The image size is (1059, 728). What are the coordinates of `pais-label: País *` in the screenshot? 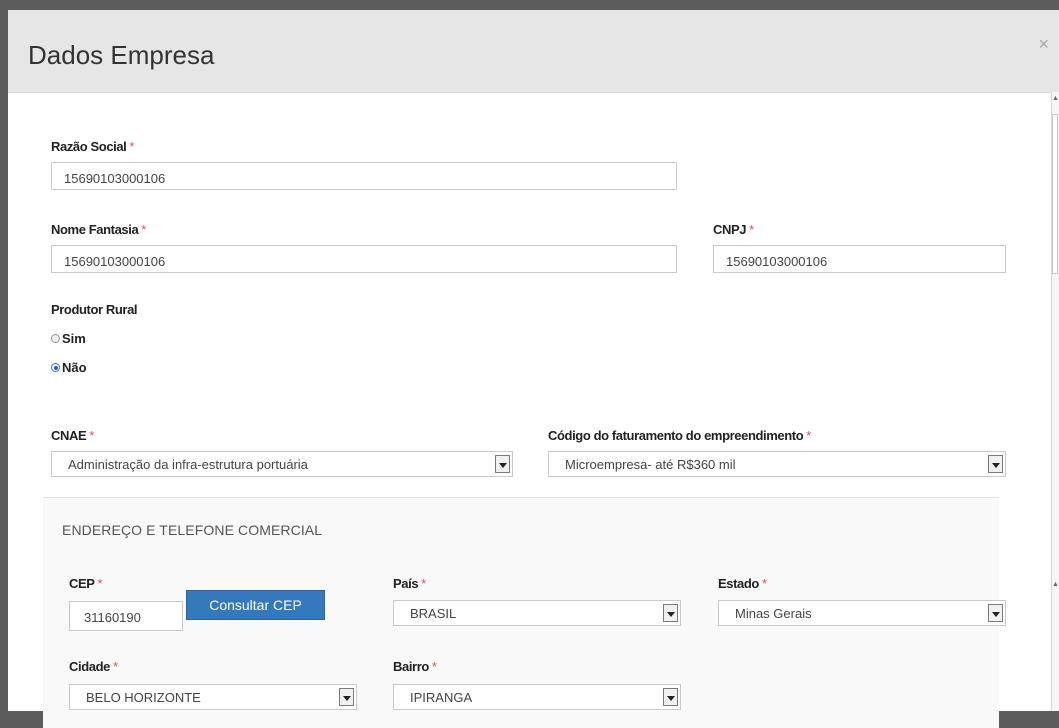 It's located at (409, 583).